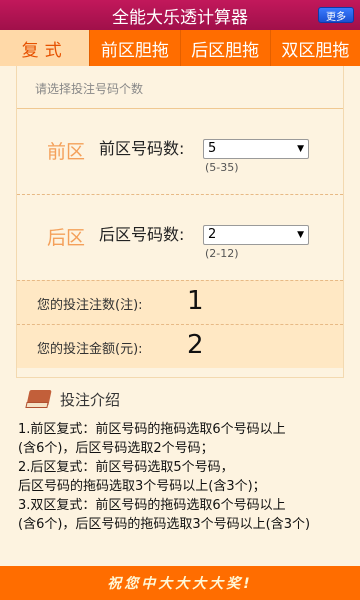 The width and height of the screenshot is (360, 600). I want to click on bet-count-value: 1, so click(195, 301).